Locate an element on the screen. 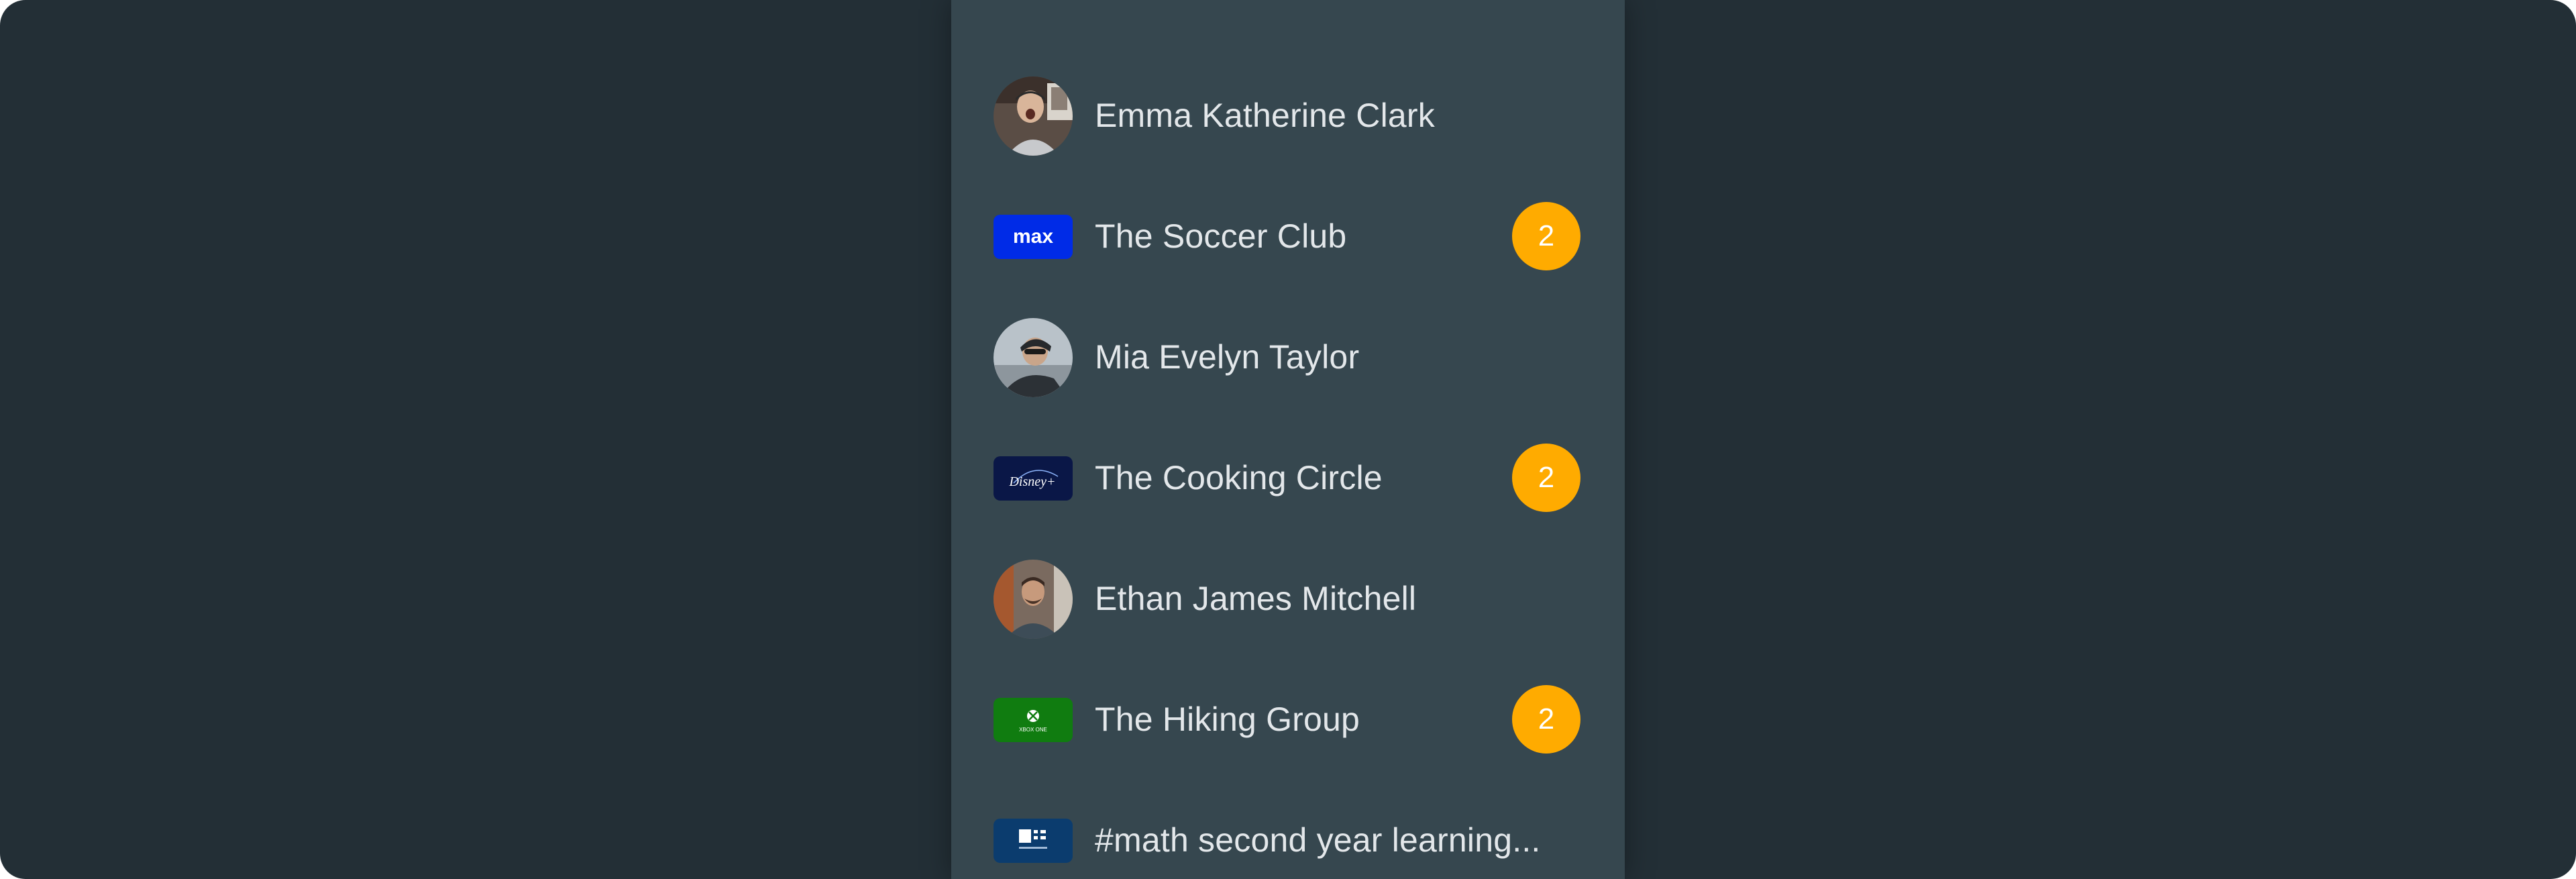 This screenshot has height=879, width=2576. chat-list-item-the-hiking-group: XBOX ONE The Hiking Group 2 is located at coordinates (1288, 719).